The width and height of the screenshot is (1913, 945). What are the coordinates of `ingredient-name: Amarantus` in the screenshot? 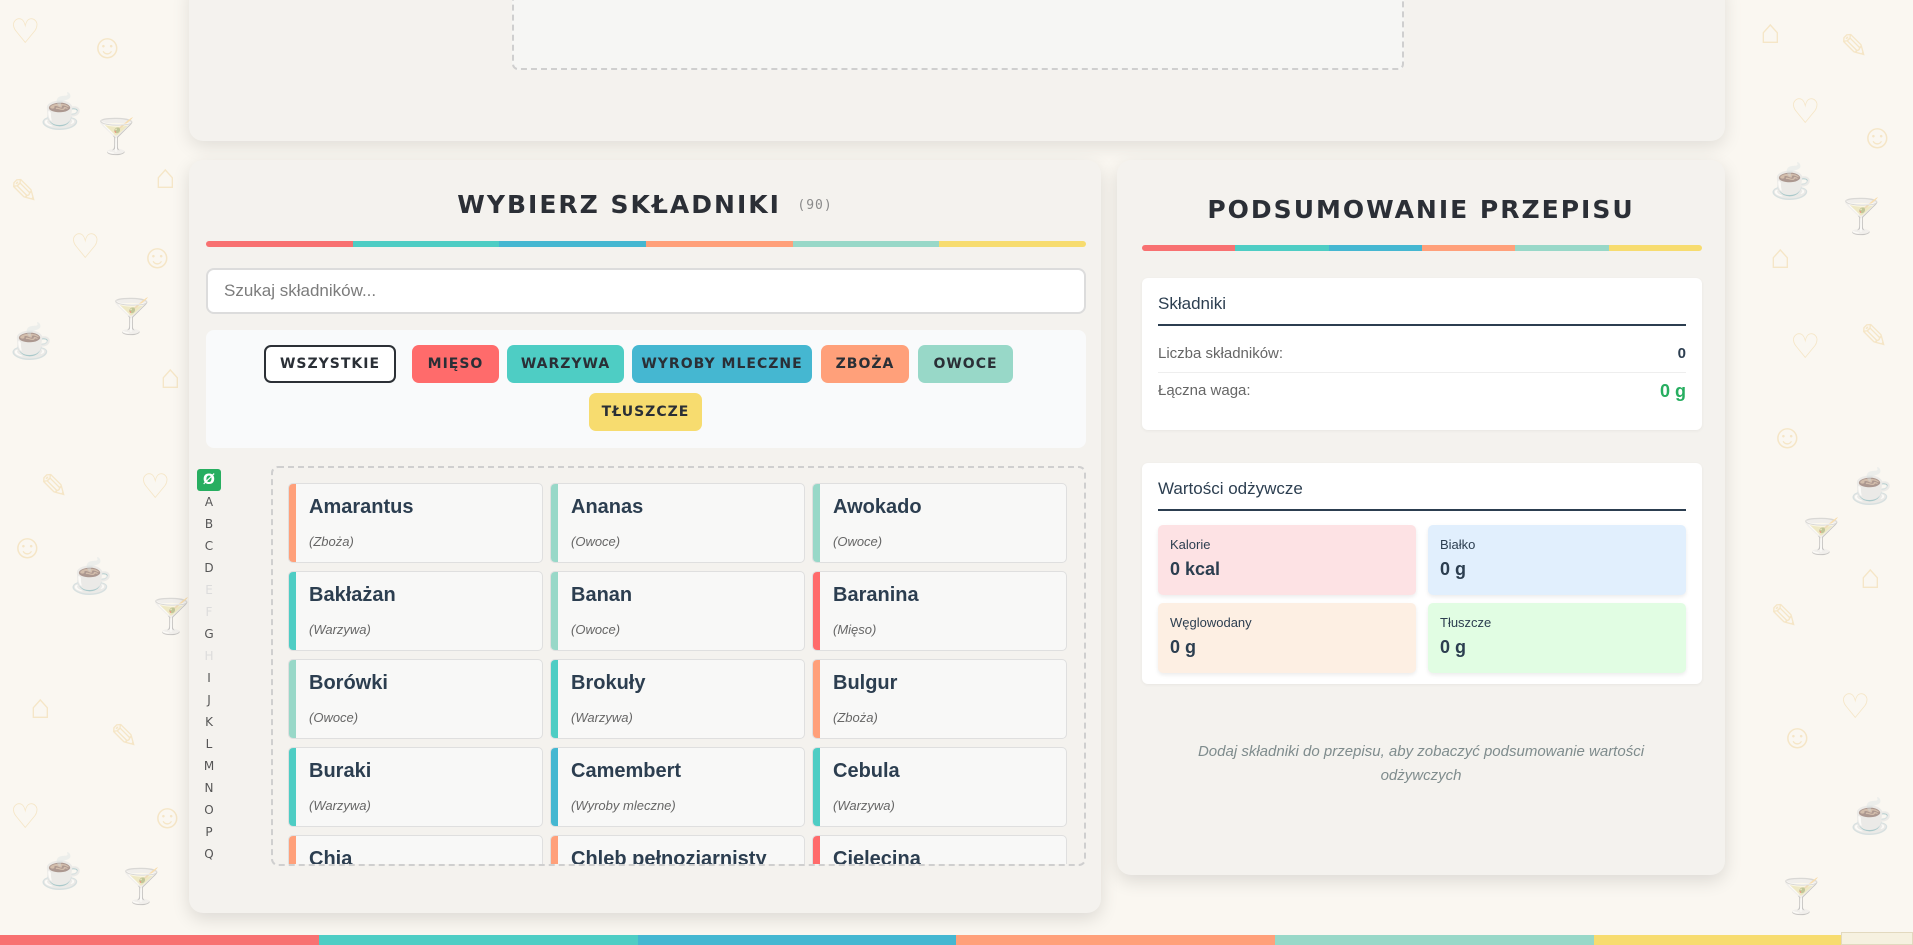 It's located at (361, 507).